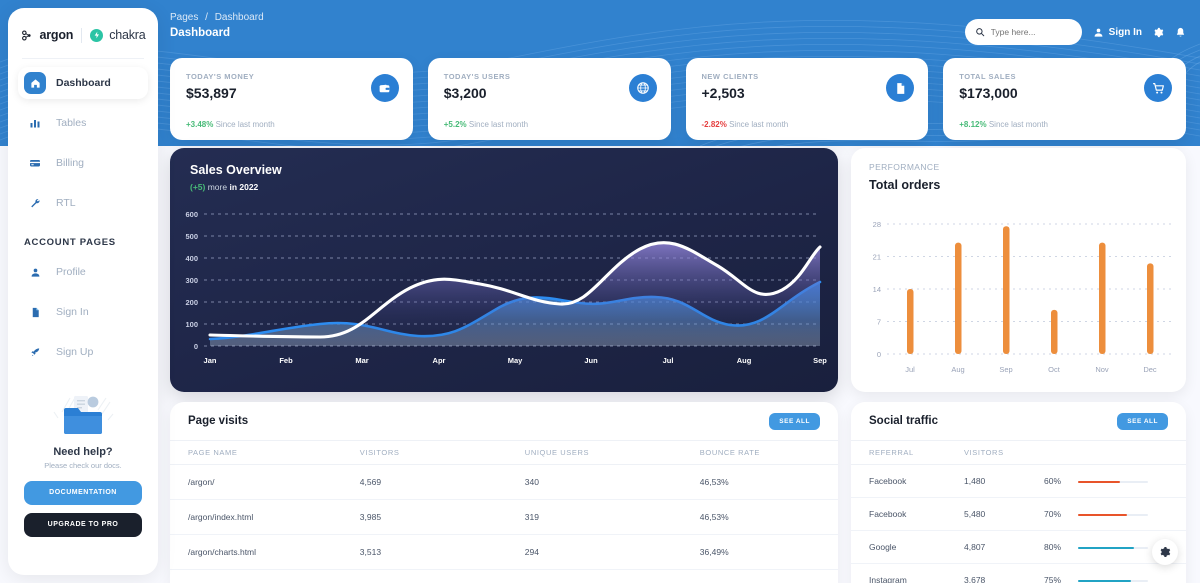  I want to click on table-row: Instagram 3,678 75%, so click(1018, 573).